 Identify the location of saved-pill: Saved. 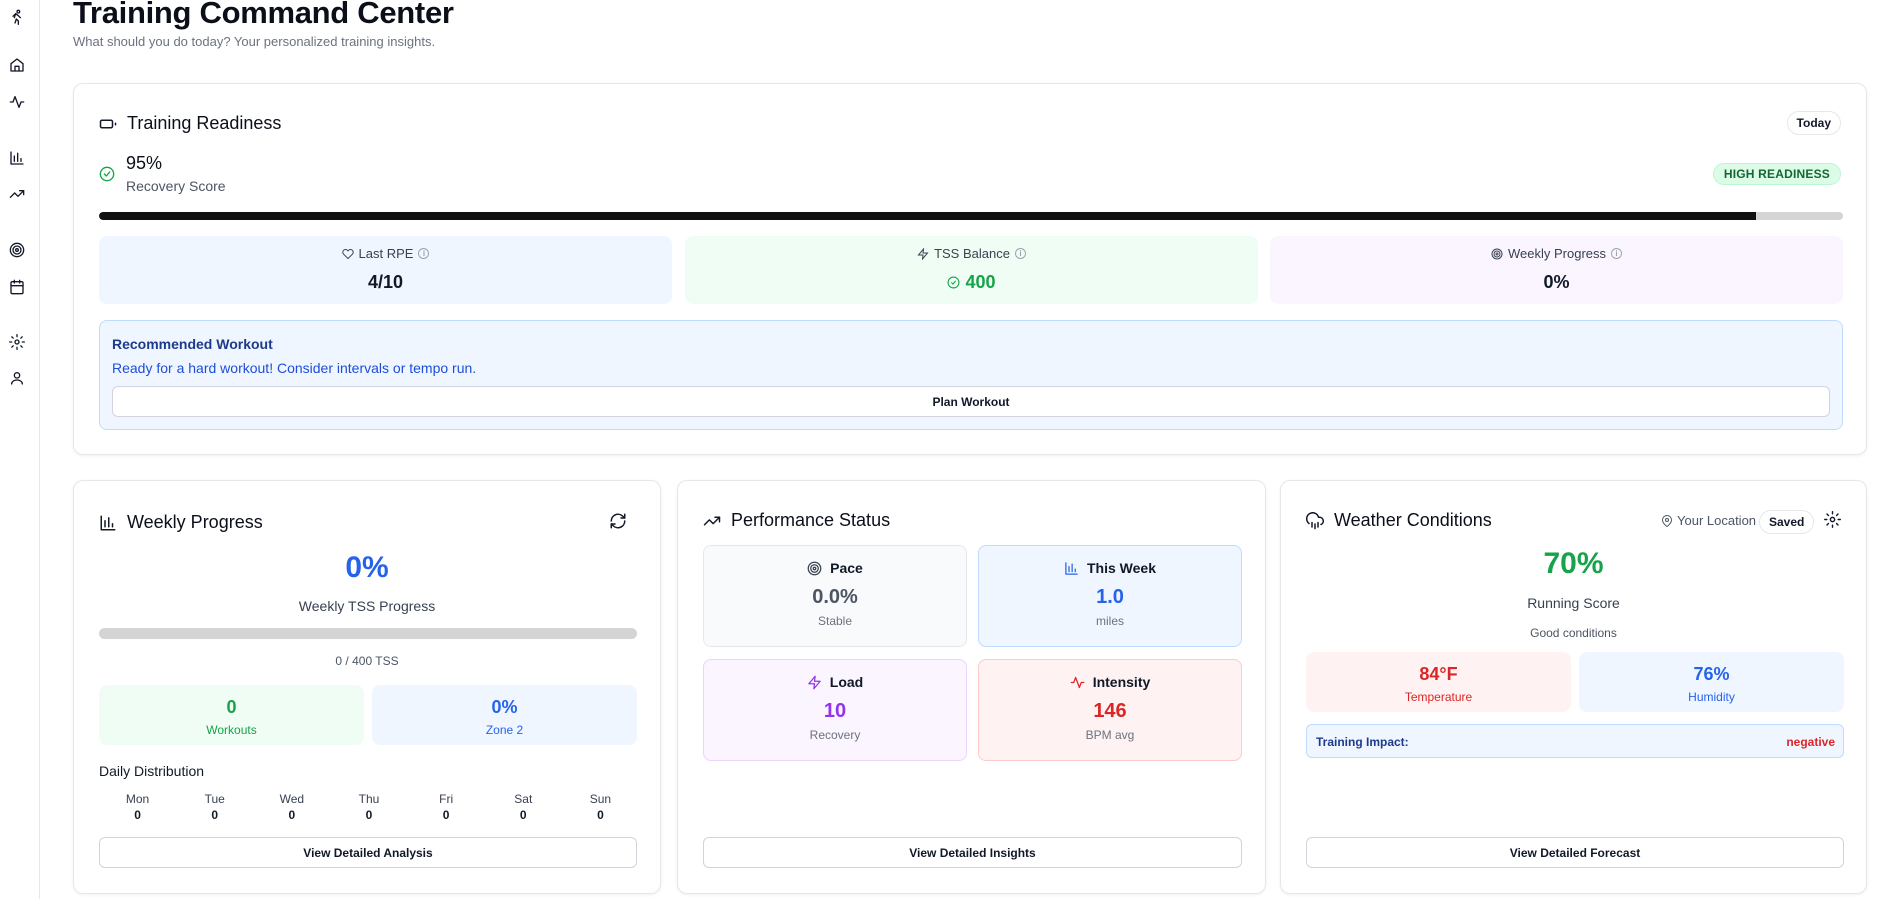
(1787, 522).